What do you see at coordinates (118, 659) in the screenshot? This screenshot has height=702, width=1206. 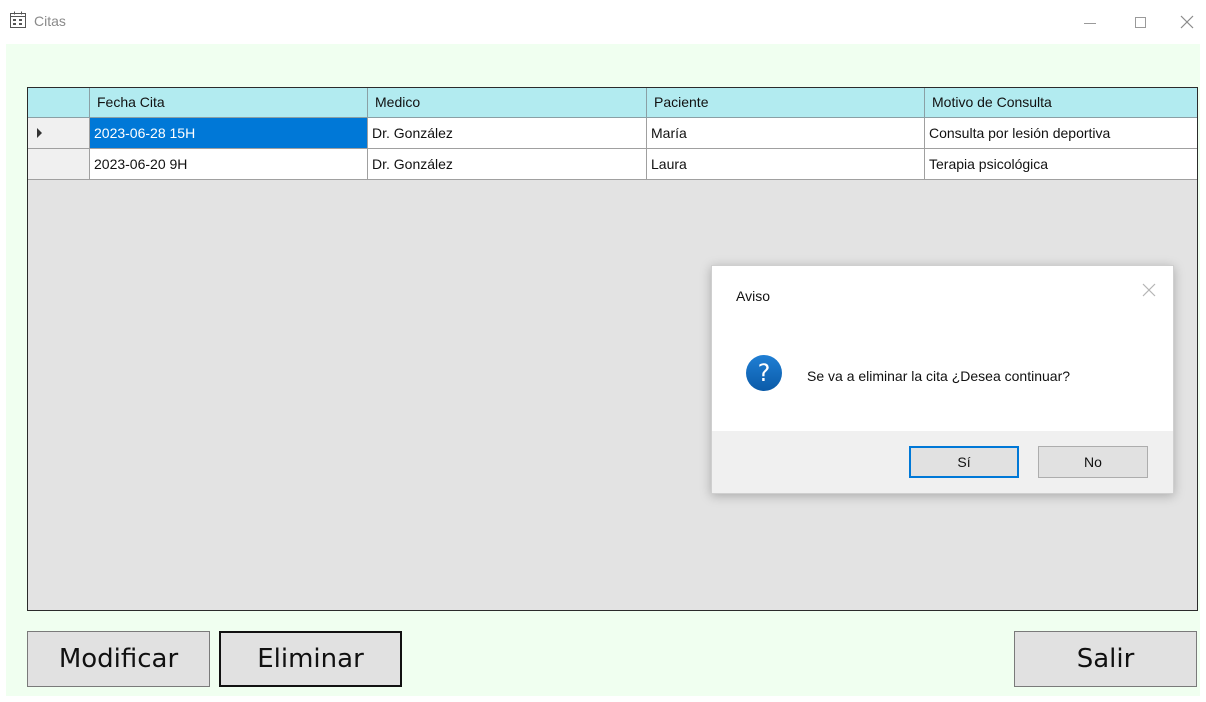 I see `modify-button: Modificar` at bounding box center [118, 659].